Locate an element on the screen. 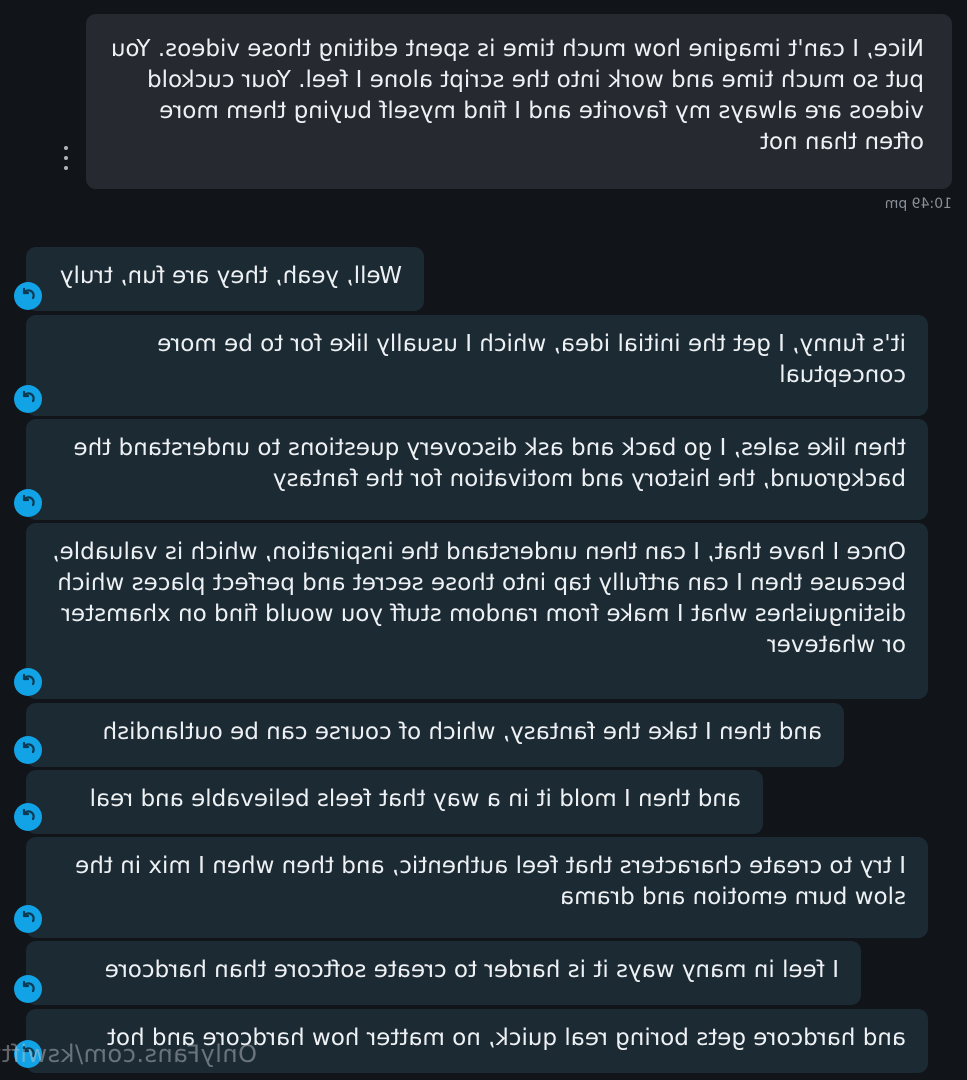 Image resolution: width=967 pixels, height=1080 pixels. watermark-text: OnlyFans.com/kswifty is located at coordinates (128, 1054).